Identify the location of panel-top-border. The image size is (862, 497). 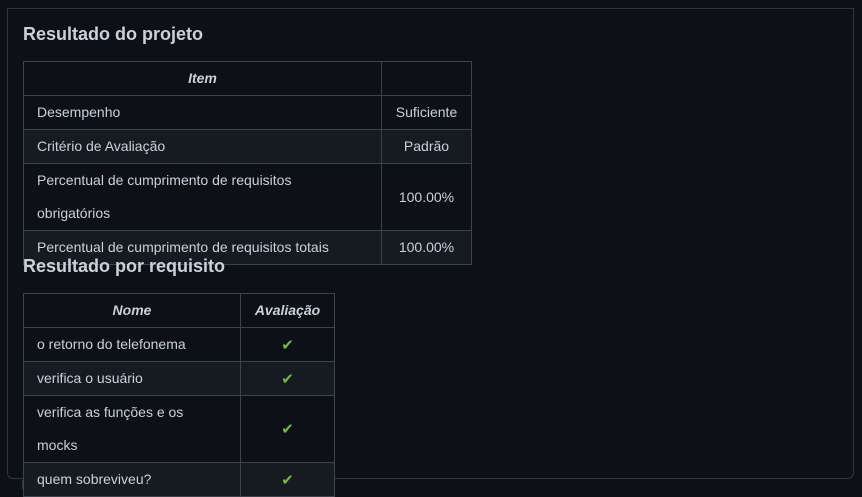
(430, 4).